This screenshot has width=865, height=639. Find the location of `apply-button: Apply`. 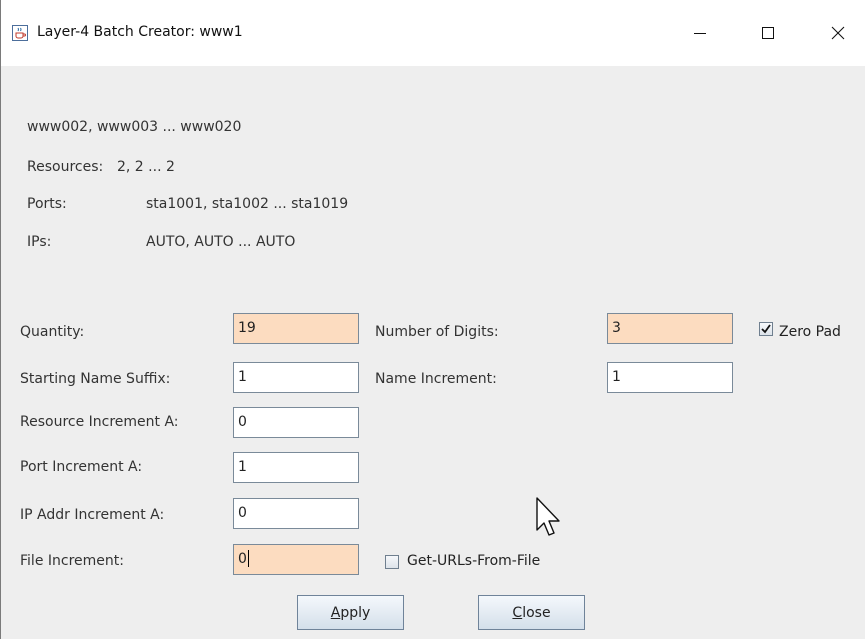

apply-button: Apply is located at coordinates (350, 612).